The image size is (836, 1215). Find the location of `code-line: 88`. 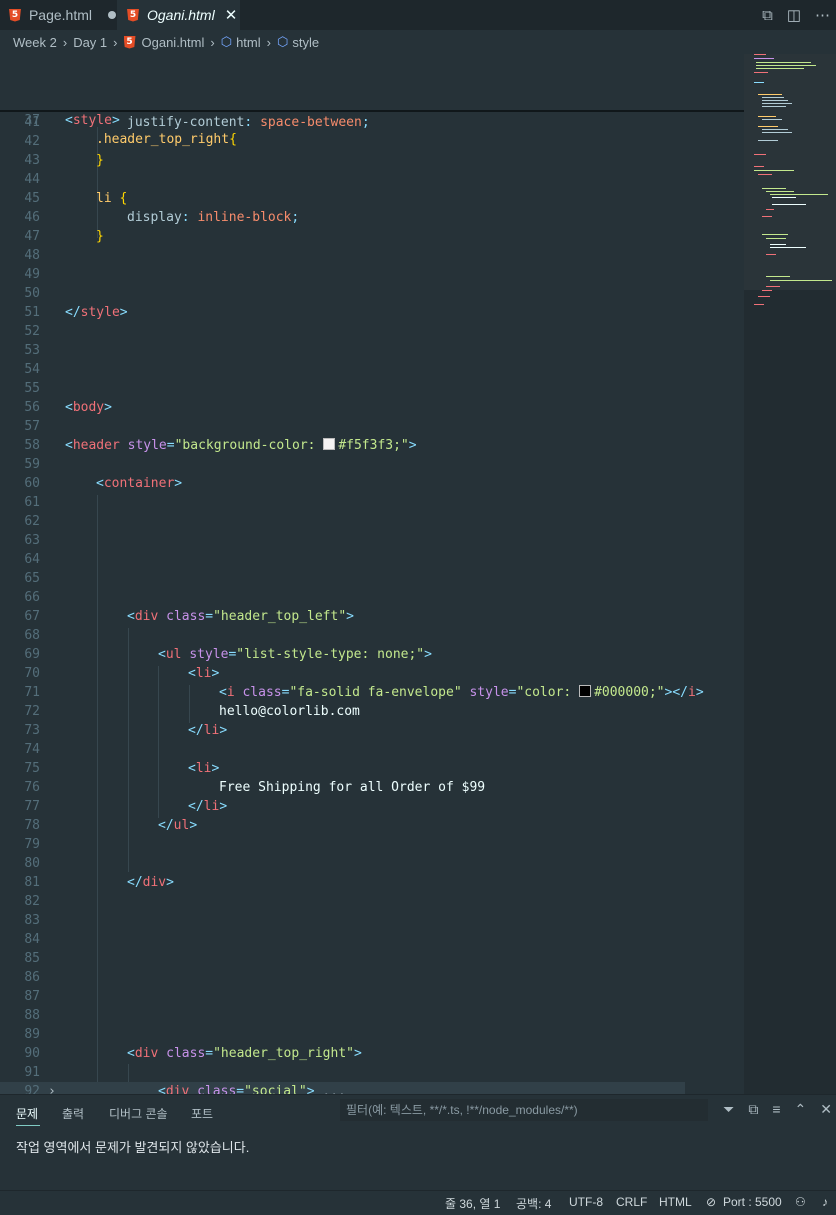

code-line: 88 is located at coordinates (372, 1015).